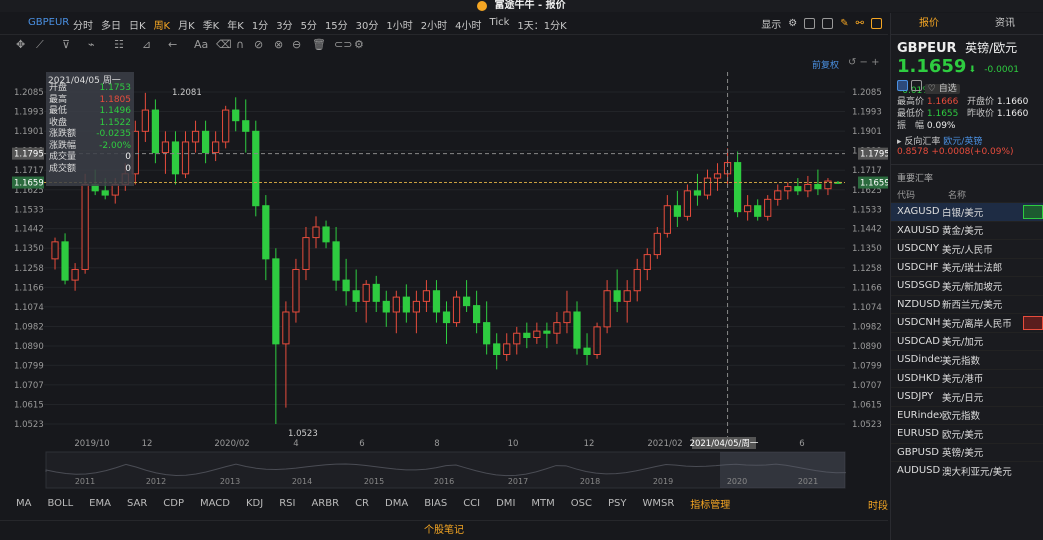 The height and width of the screenshot is (540, 1043). I want to click on ruler-tool-icon: ⊿, so click(146, 44).